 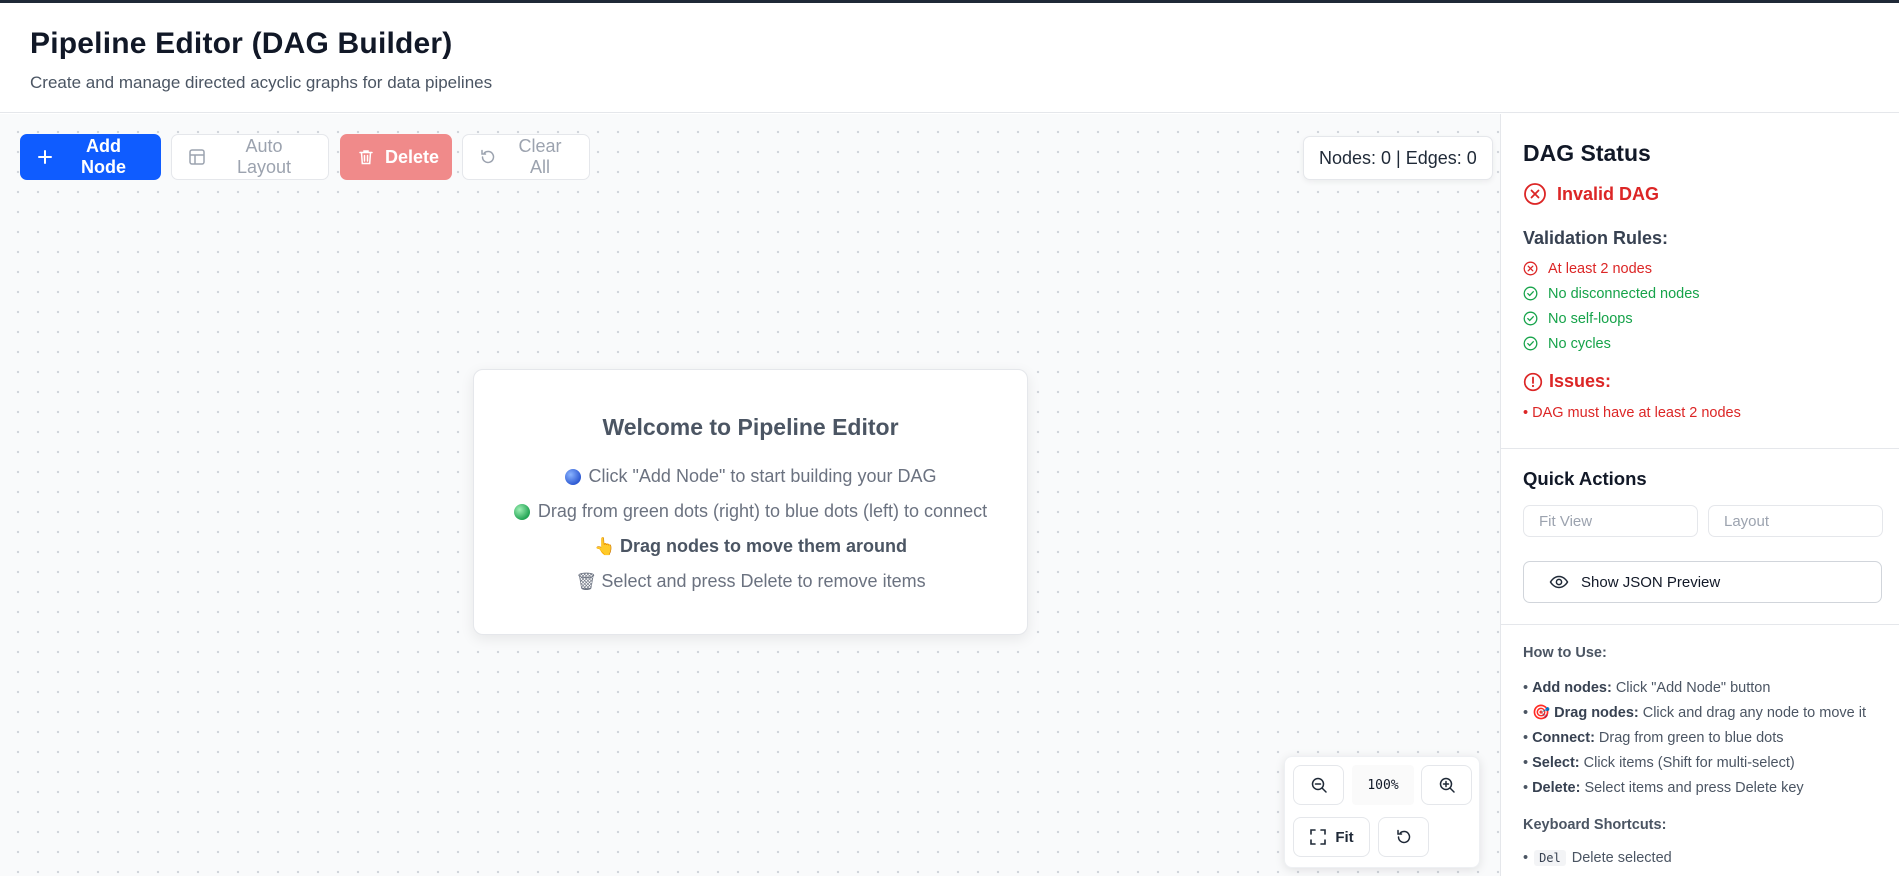 I want to click on plus-icon, so click(x=45, y=157).